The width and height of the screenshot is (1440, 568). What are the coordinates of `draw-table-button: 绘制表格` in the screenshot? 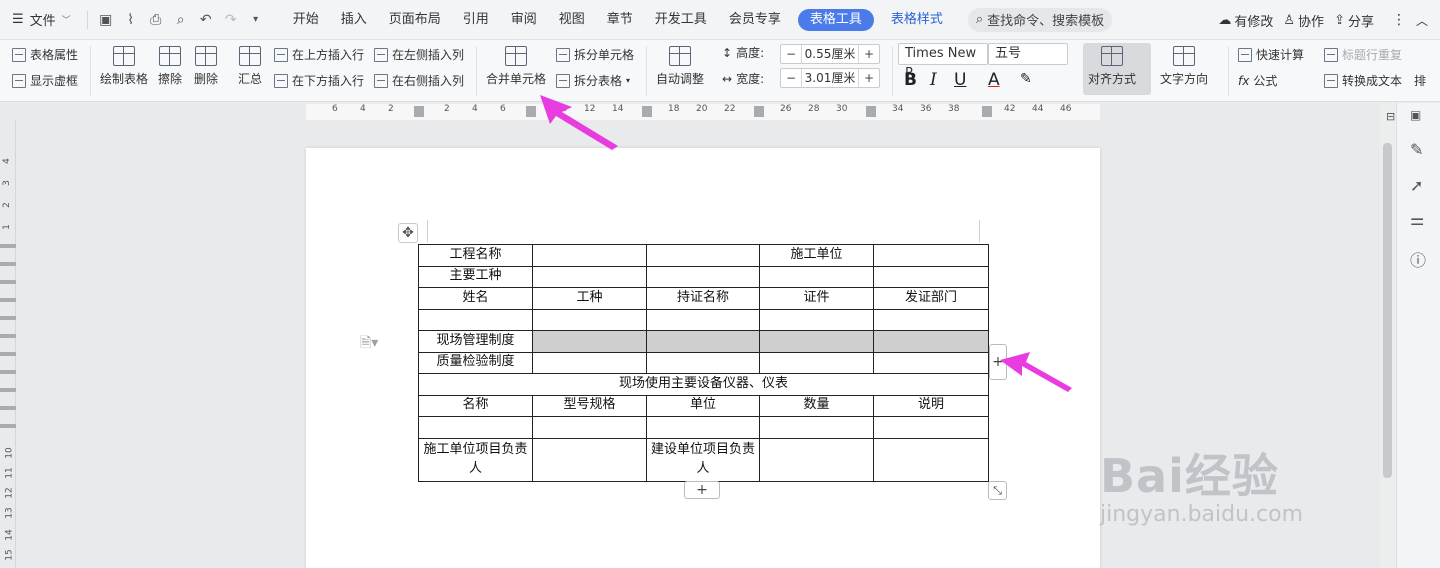 It's located at (124, 66).